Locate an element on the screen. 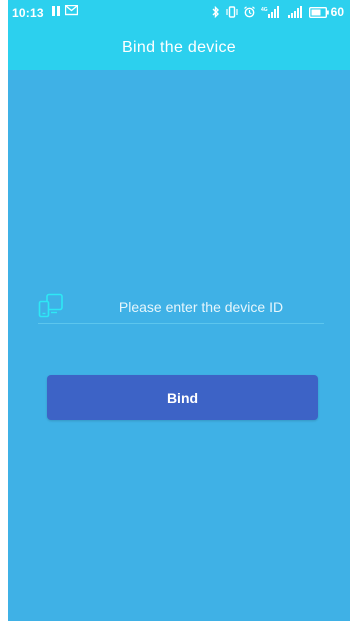 This screenshot has height=621, width=353. status-right-icons: 4G 60 is located at coordinates (278, 12).